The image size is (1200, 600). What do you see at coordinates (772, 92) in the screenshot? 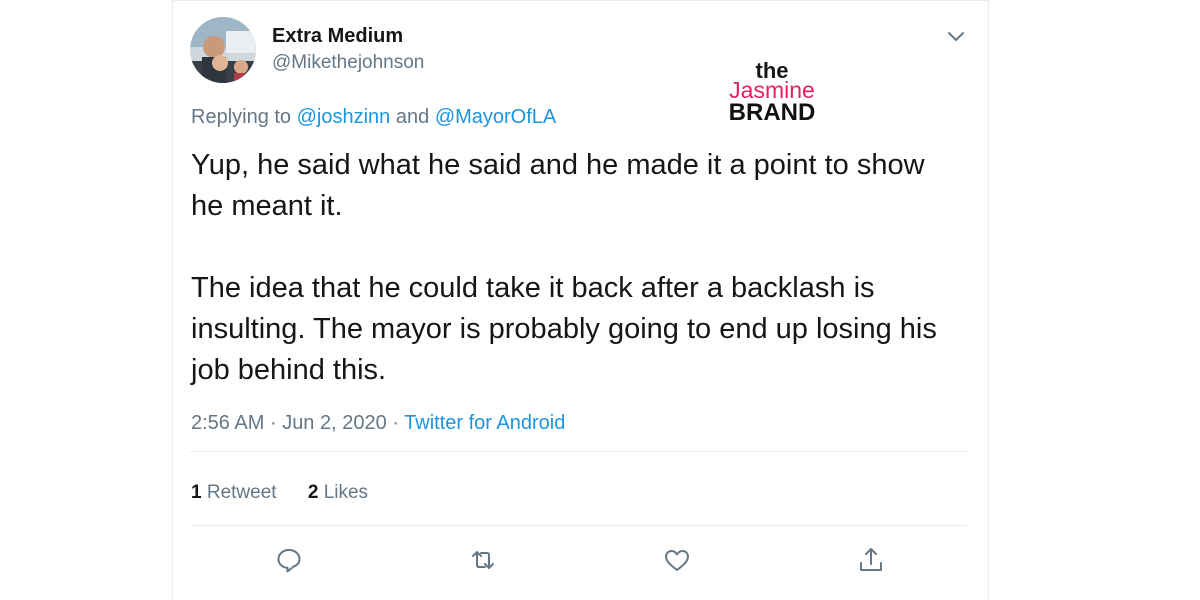
I see `watermark-logo: the Jasmine BRAND` at bounding box center [772, 92].